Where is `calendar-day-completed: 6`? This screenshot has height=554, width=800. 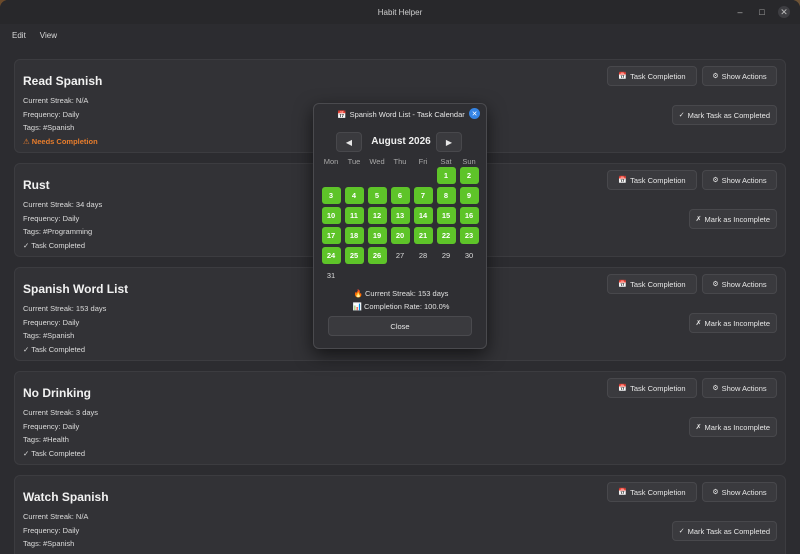 calendar-day-completed: 6 is located at coordinates (400, 195).